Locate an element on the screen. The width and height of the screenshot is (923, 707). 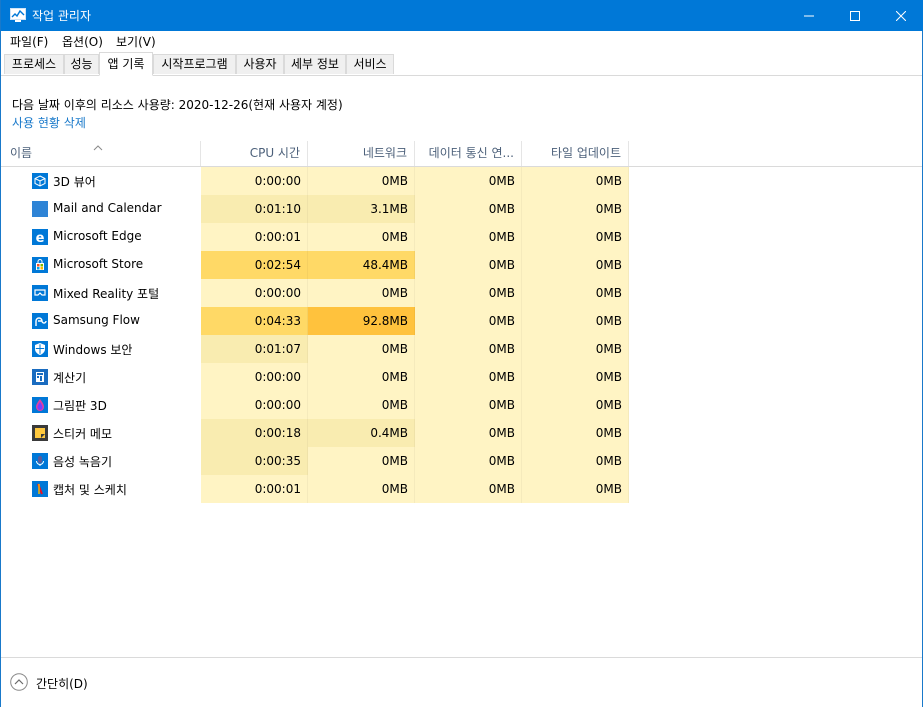
table-row: Microsoft Store 0:02:54 48.4MB 0MB 0MB is located at coordinates (315, 265).